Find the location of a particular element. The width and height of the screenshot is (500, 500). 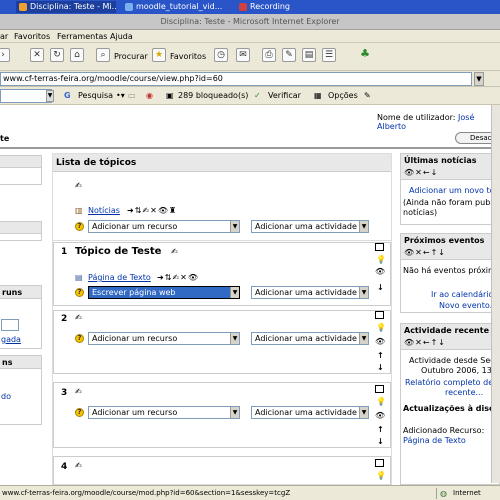

search-icon: ⌕ is located at coordinates (103, 55).